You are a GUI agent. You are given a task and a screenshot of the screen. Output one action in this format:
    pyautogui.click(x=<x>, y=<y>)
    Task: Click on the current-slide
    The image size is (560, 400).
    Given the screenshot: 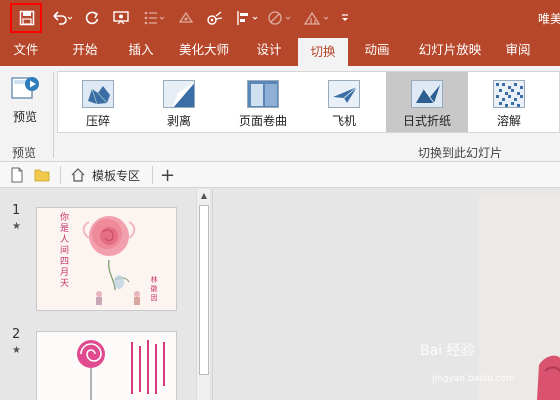 What is the action you would take?
    pyautogui.click(x=519, y=297)
    